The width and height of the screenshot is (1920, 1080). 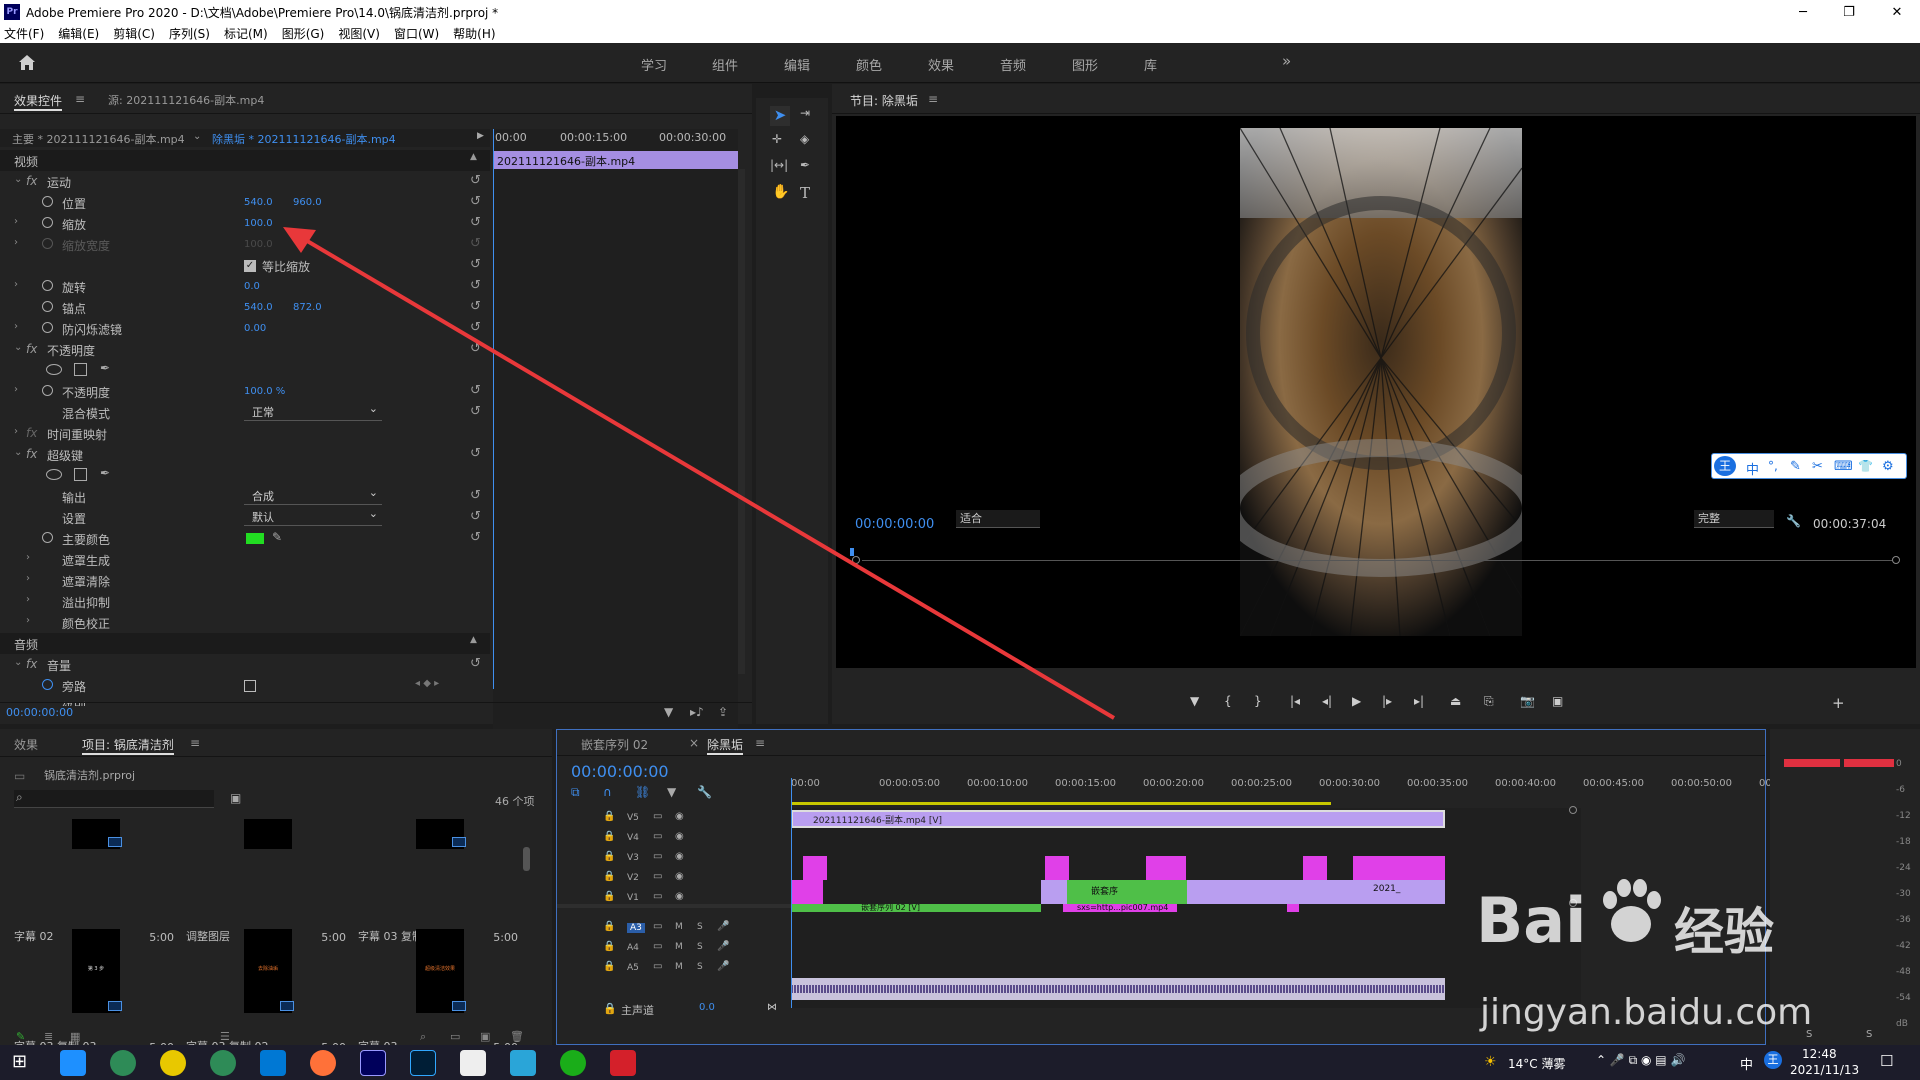 What do you see at coordinates (1293, 908) in the screenshot?
I see `v1-clip` at bounding box center [1293, 908].